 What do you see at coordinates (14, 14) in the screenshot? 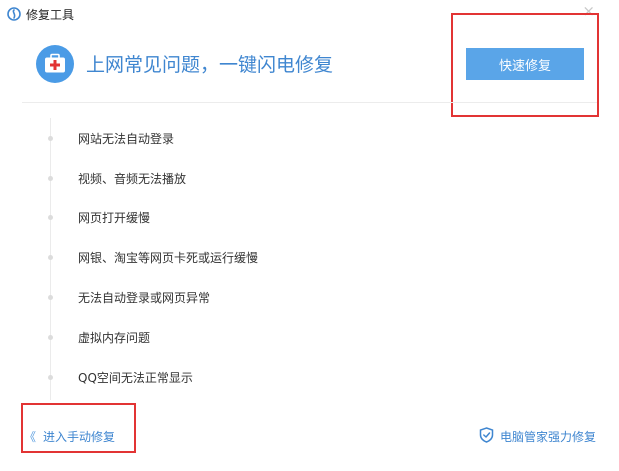
I see `app-logo-icon` at bounding box center [14, 14].